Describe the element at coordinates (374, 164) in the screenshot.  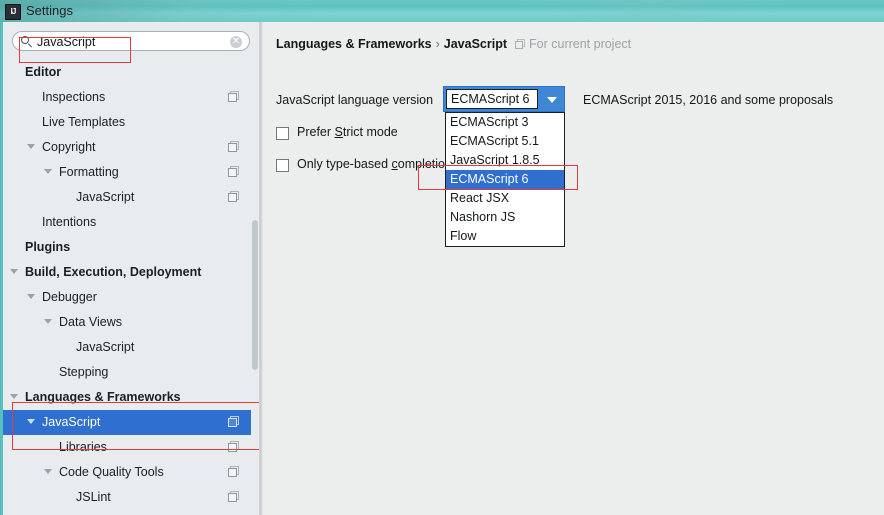
I see `type-based-completion-label: Only type-based completion` at that location.